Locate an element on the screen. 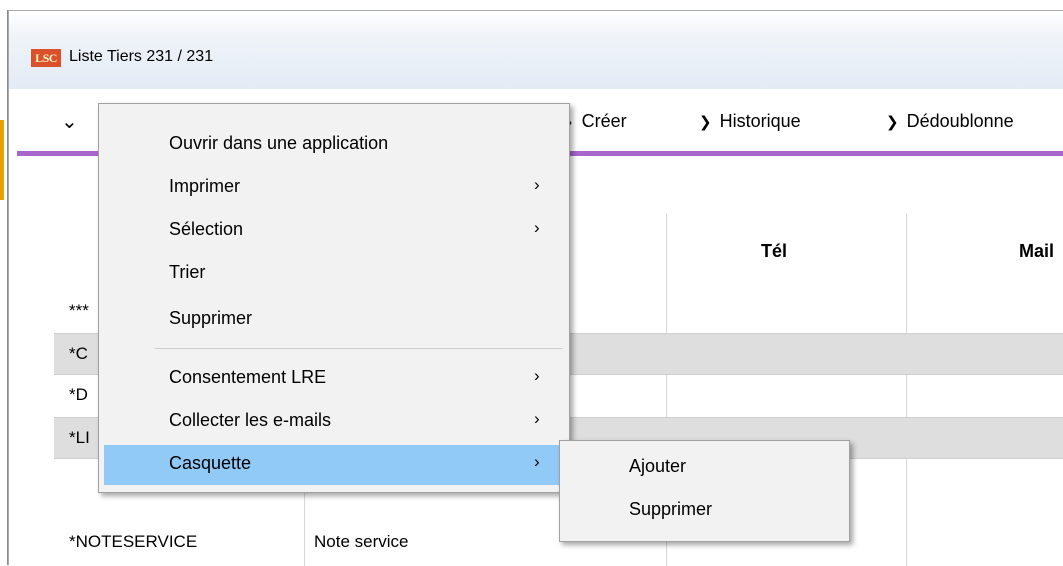  menu-item-lre-consent: Consentement LRE › is located at coordinates (334, 379).